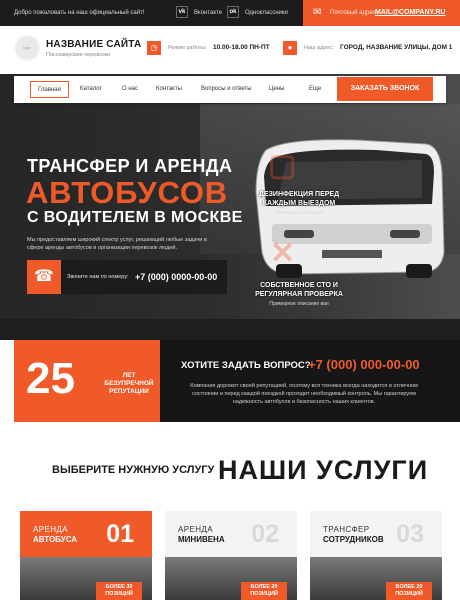 The height and width of the screenshot is (600, 460). What do you see at coordinates (208, 13) in the screenshot?
I see `vk-link: Вконтакте` at bounding box center [208, 13].